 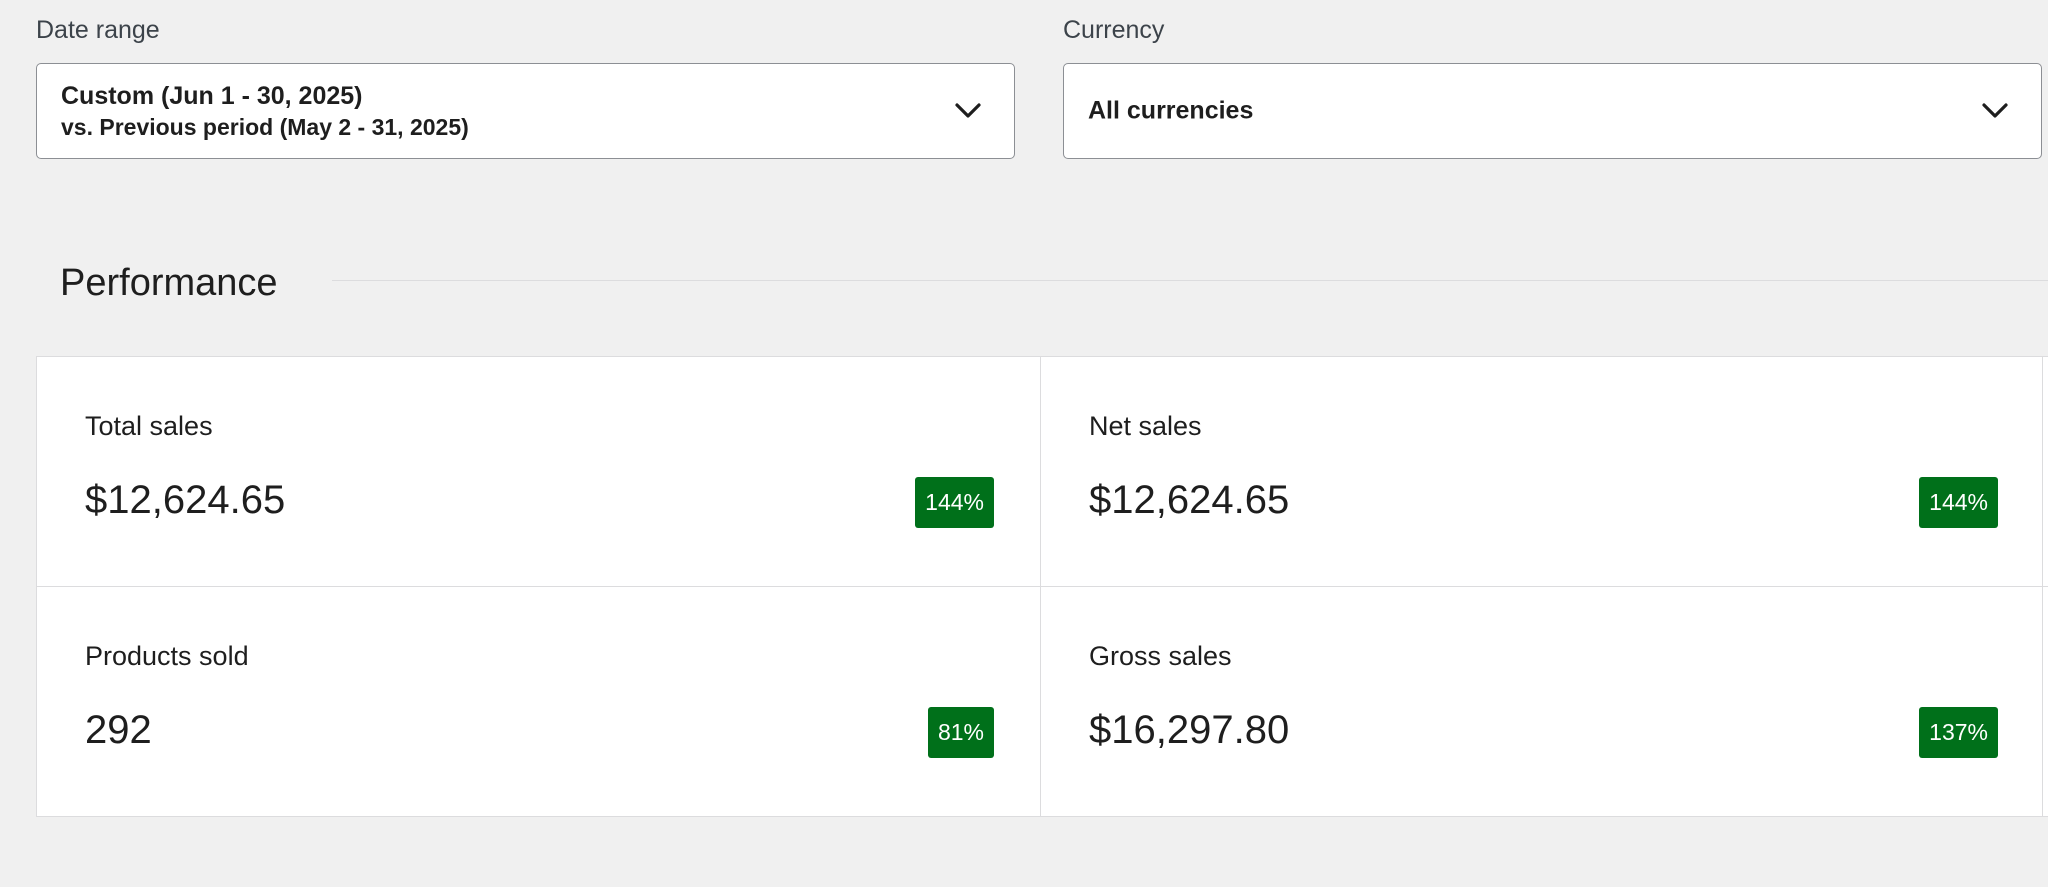 What do you see at coordinates (1114, 30) in the screenshot?
I see `currency-label: Currency` at bounding box center [1114, 30].